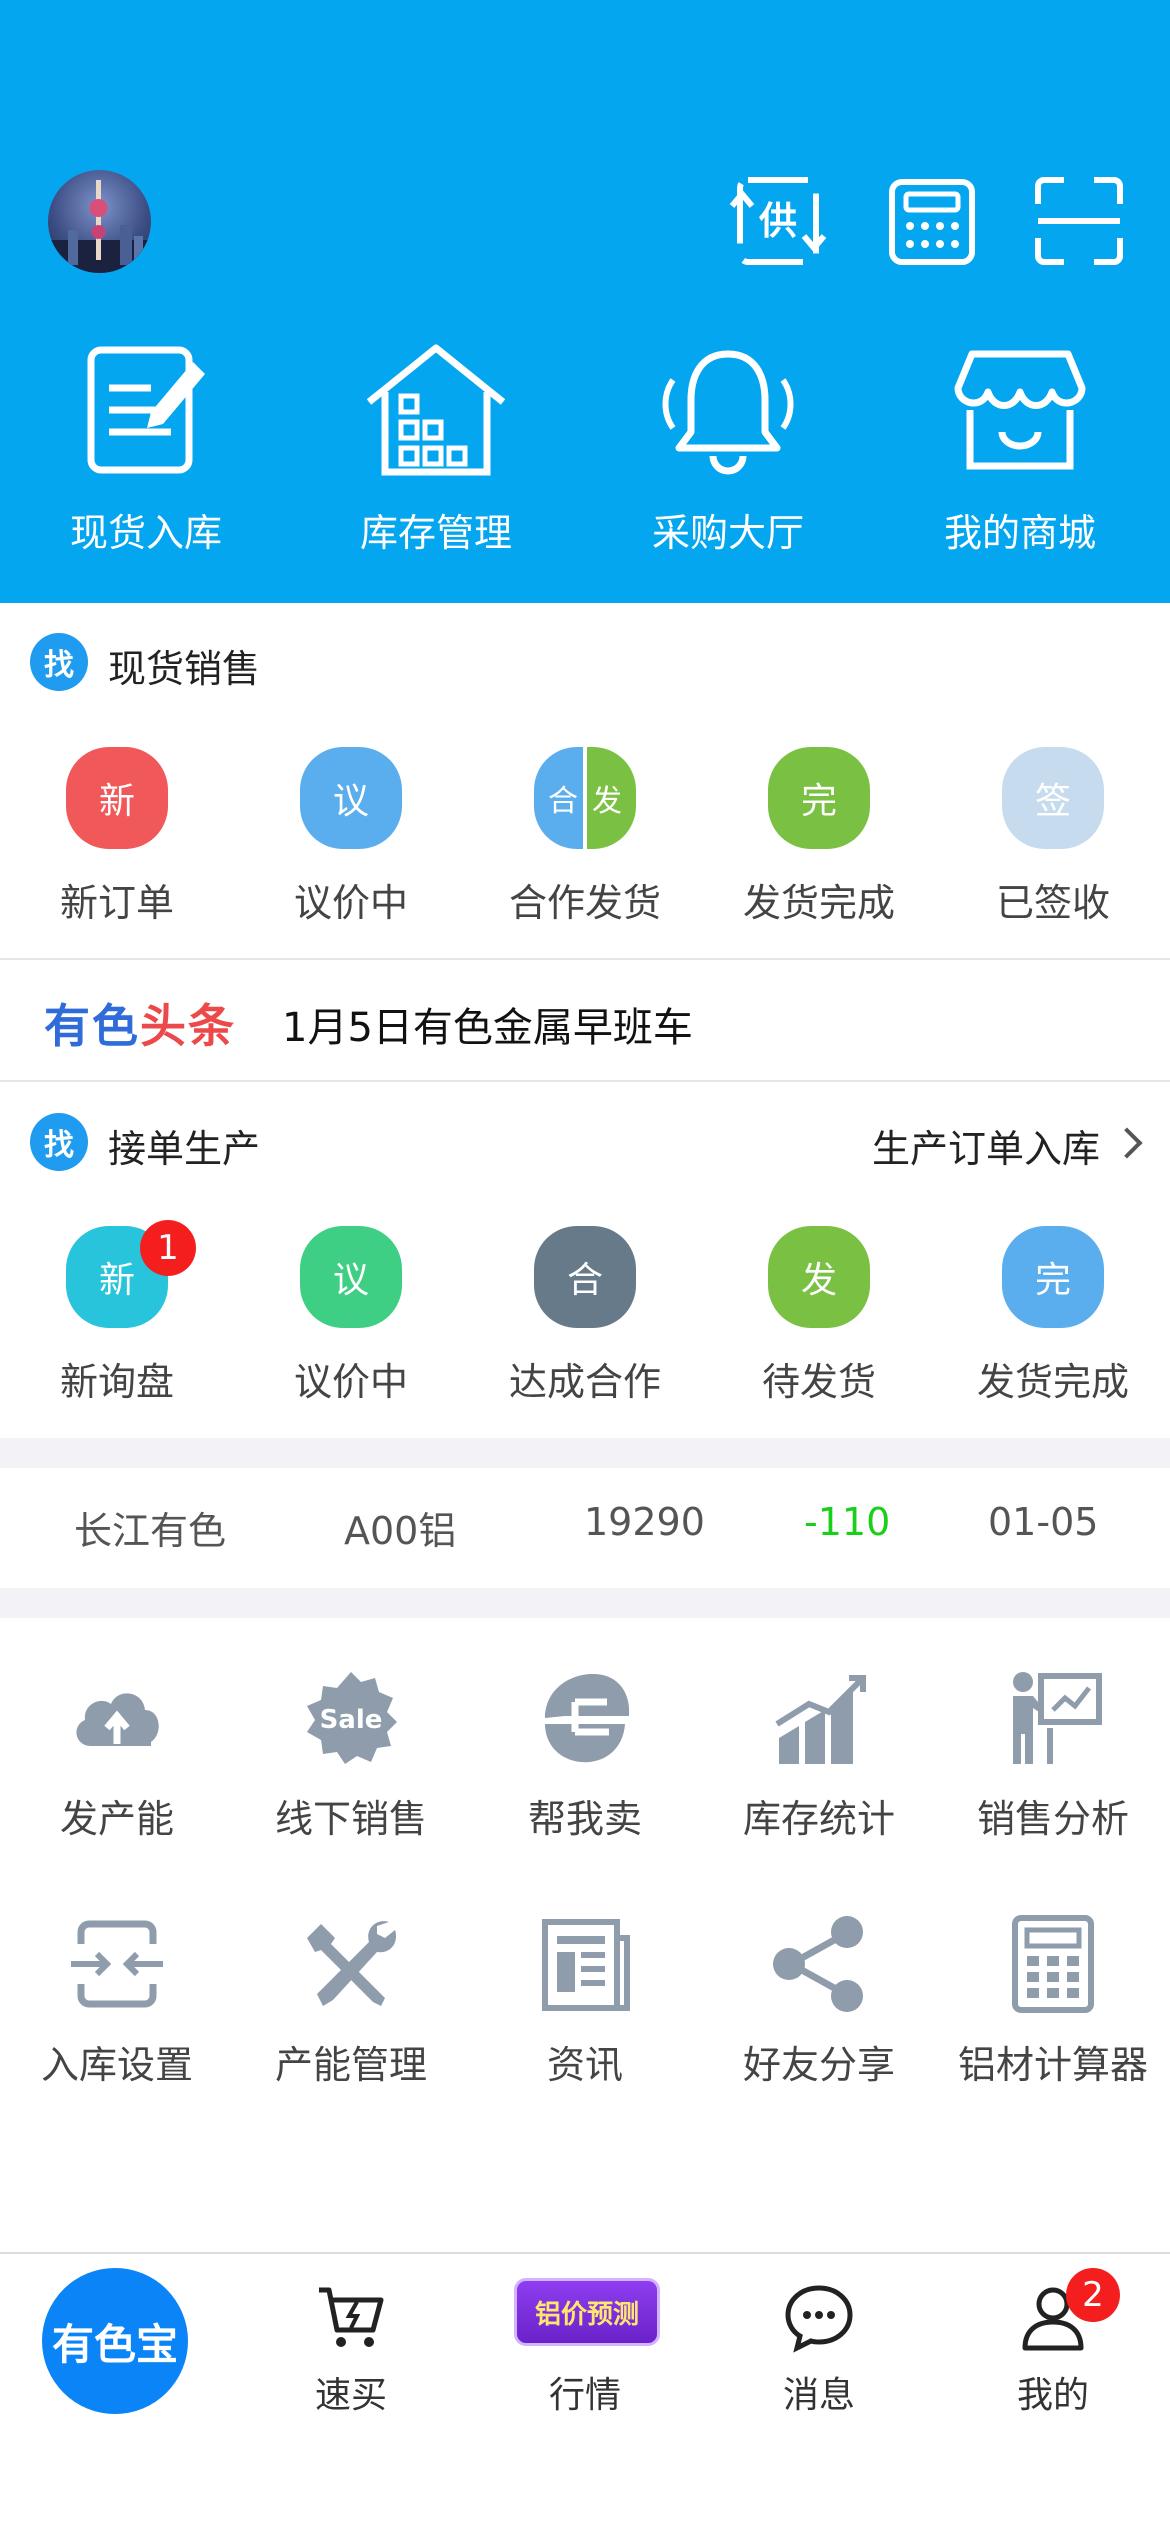  Describe the element at coordinates (1052, 1819) in the screenshot. I see `tool-label: 销售分析` at that location.